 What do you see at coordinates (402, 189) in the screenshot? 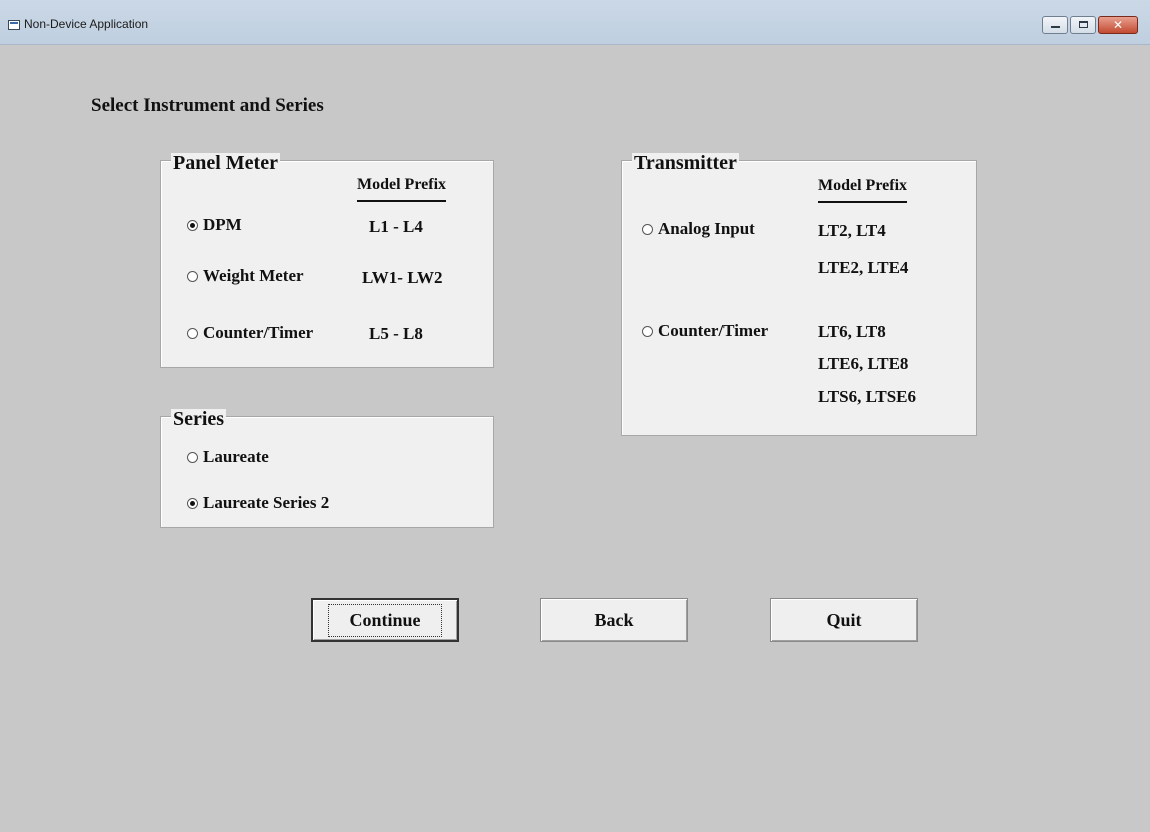
I see `panel-meter-model-prefix-header: Model Prefix` at bounding box center [402, 189].